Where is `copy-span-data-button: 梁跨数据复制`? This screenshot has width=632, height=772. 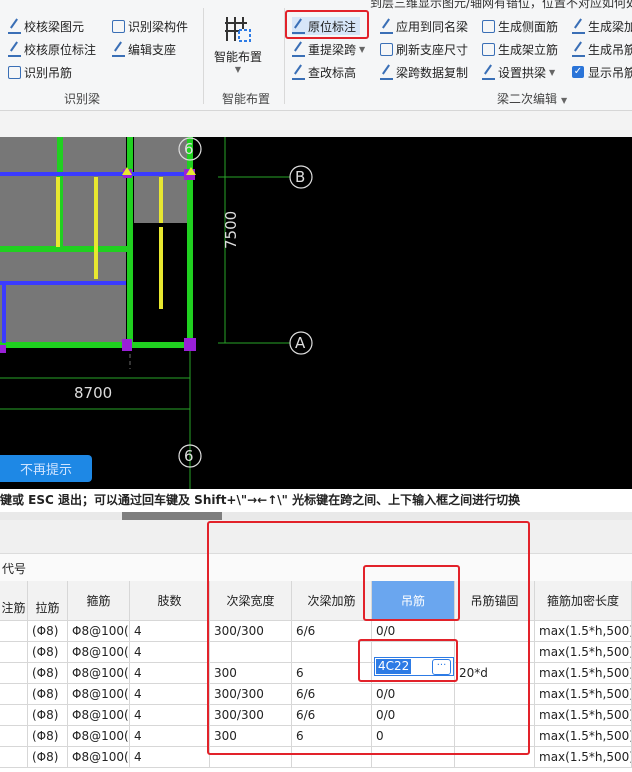 copy-span-data-button: 梁跨数据复制 is located at coordinates (424, 72).